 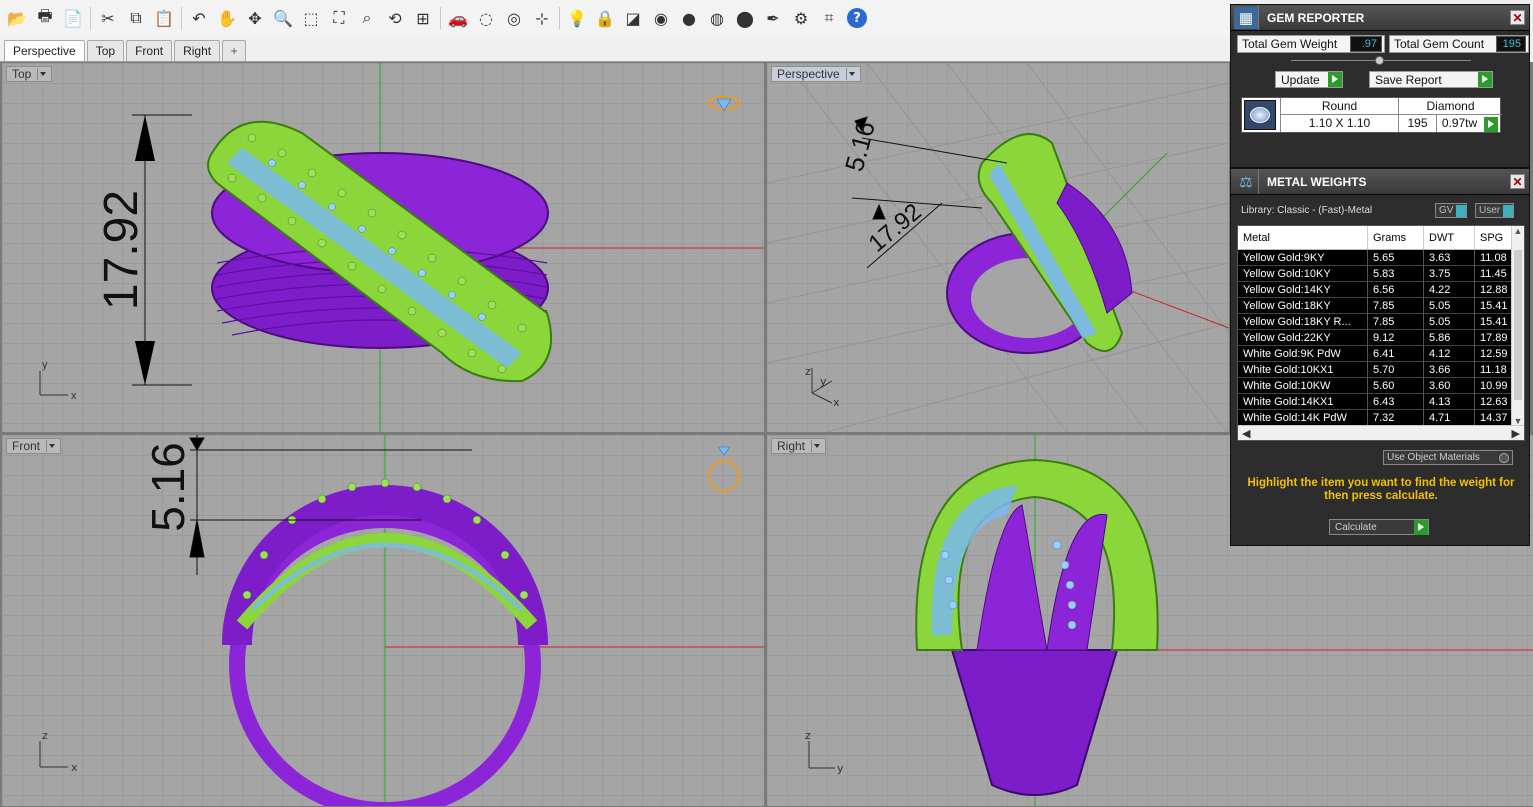 What do you see at coordinates (1260, 115) in the screenshot?
I see `round-gem-thumbnail-icon` at bounding box center [1260, 115].